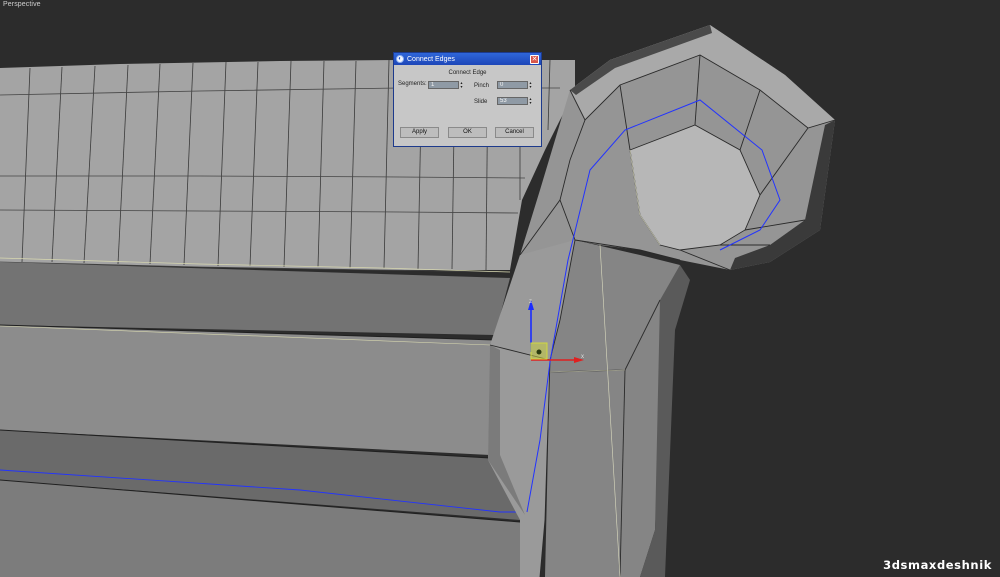 This screenshot has height=577, width=1000. I want to click on seat-back-face, so click(255, 298).